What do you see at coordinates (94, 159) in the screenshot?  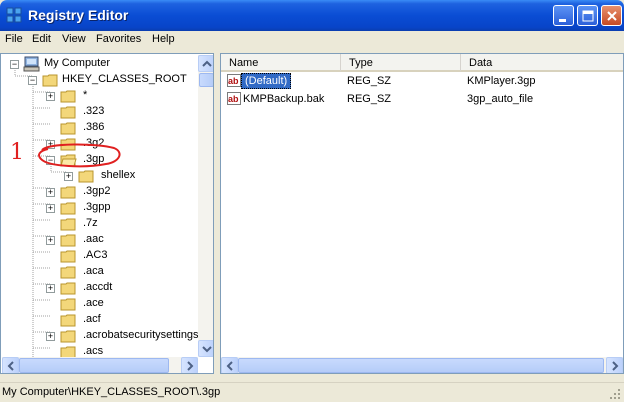 I see `tree-label: .3gp` at bounding box center [94, 159].